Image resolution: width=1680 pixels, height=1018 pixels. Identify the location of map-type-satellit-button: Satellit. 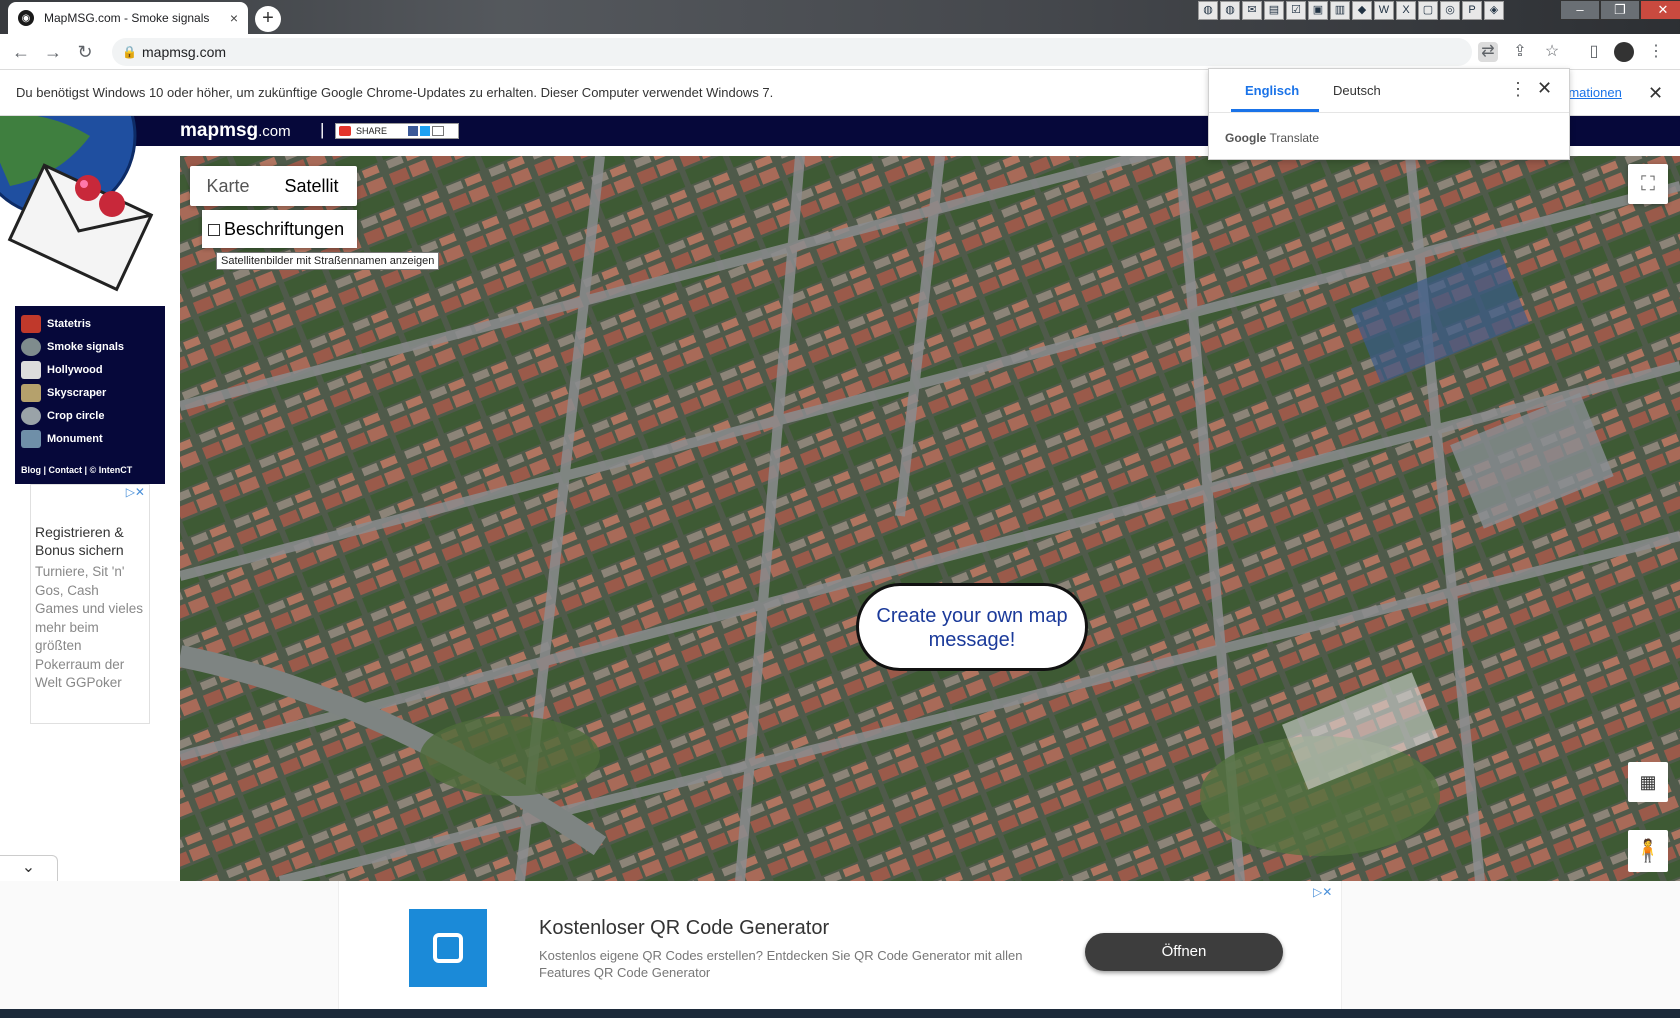
(311, 186).